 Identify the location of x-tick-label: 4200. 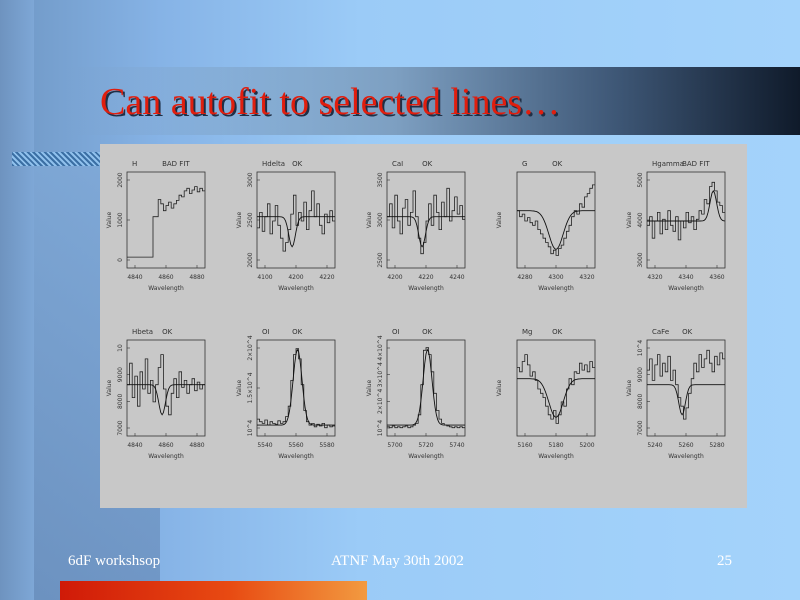
(394, 277).